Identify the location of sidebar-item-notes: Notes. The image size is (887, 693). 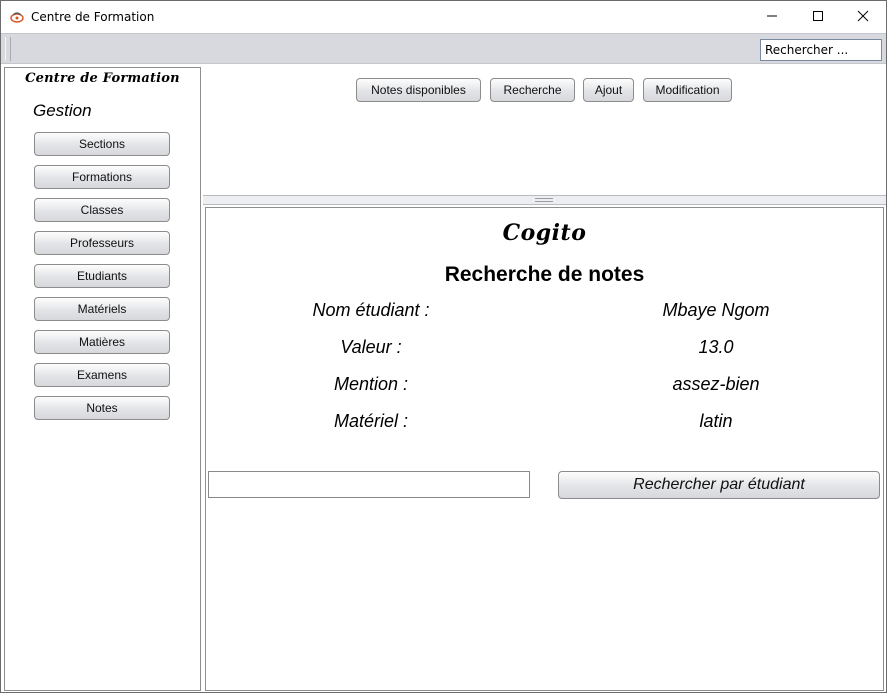
(102, 408).